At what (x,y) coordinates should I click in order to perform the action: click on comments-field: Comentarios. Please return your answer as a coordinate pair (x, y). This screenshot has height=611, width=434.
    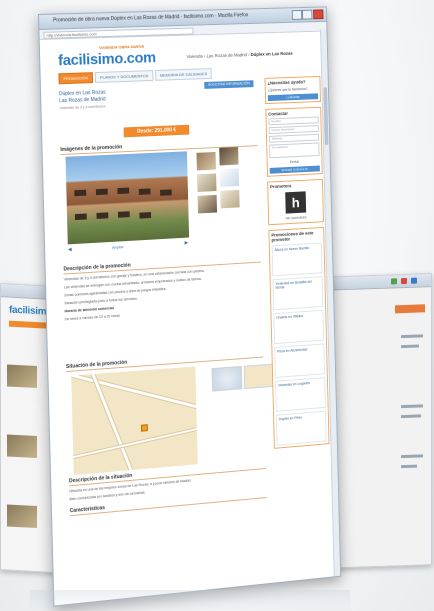
    Looking at the image, I should click on (294, 150).